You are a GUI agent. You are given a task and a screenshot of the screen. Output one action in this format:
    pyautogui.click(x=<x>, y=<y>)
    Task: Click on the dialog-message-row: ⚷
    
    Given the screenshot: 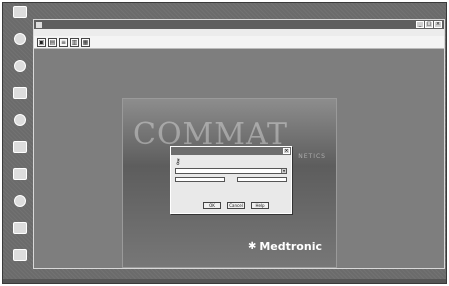 What is the action you would take?
    pyautogui.click(x=231, y=161)
    